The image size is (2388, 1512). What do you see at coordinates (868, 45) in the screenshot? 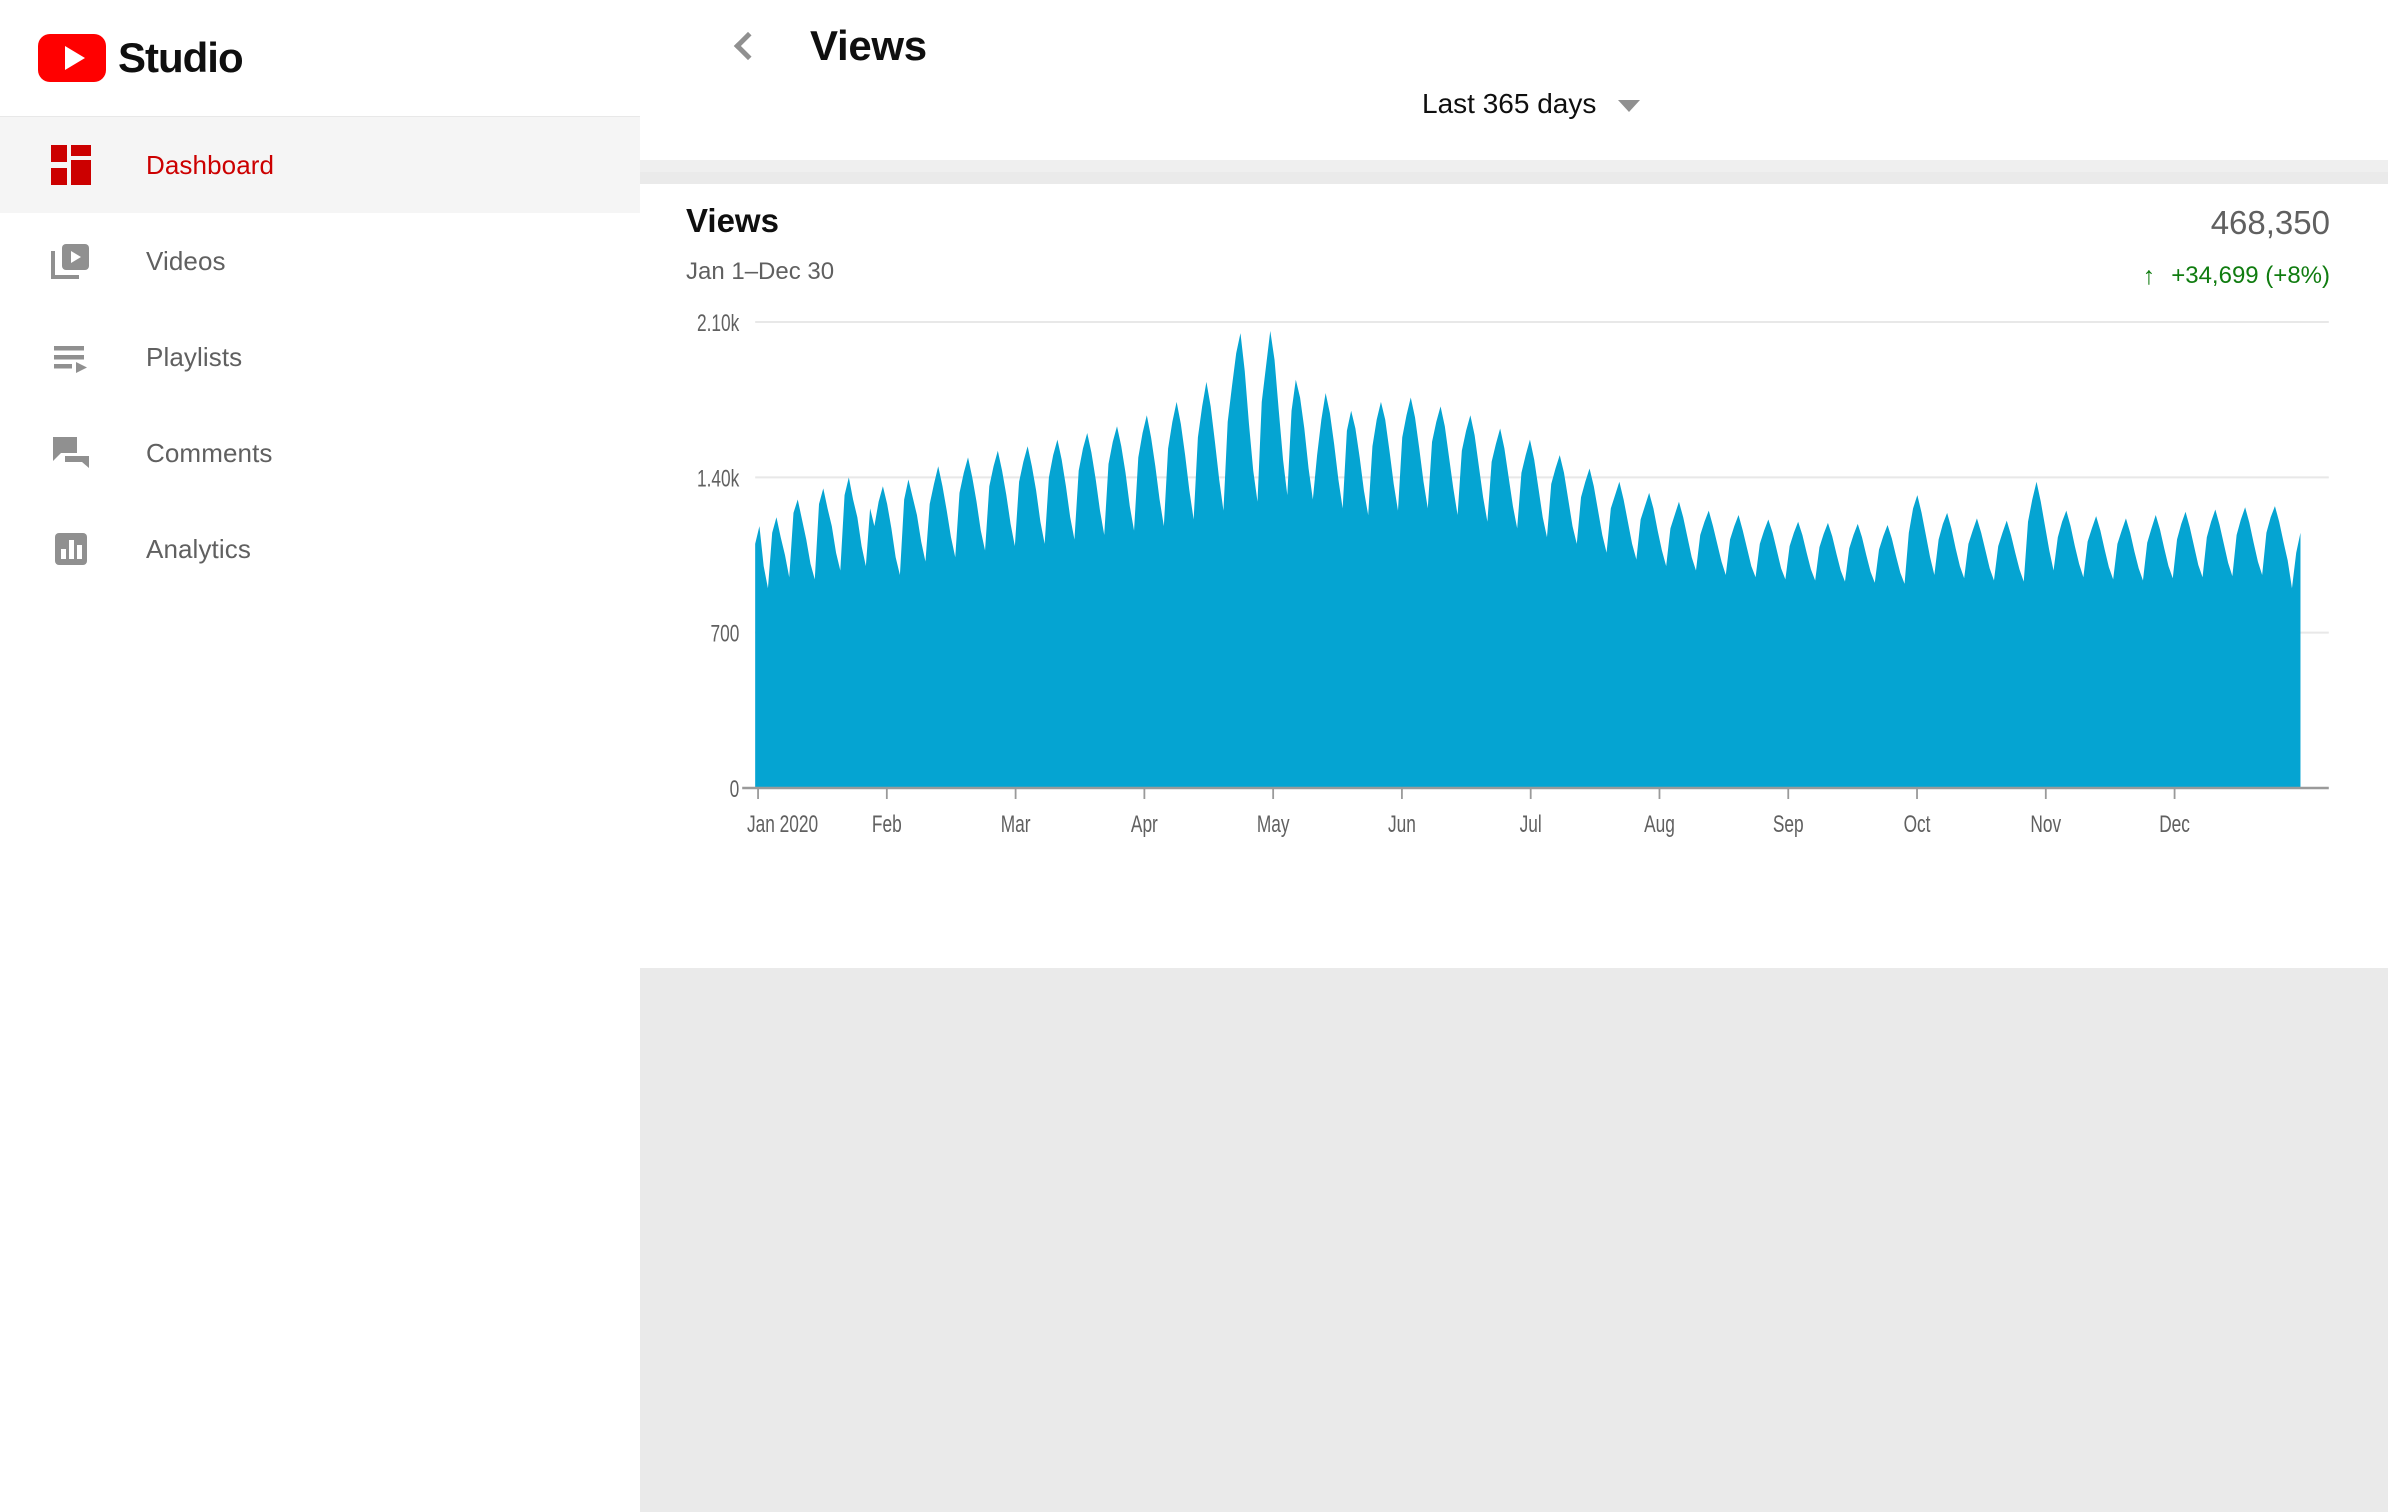
I see `page-title: Views` at bounding box center [868, 45].